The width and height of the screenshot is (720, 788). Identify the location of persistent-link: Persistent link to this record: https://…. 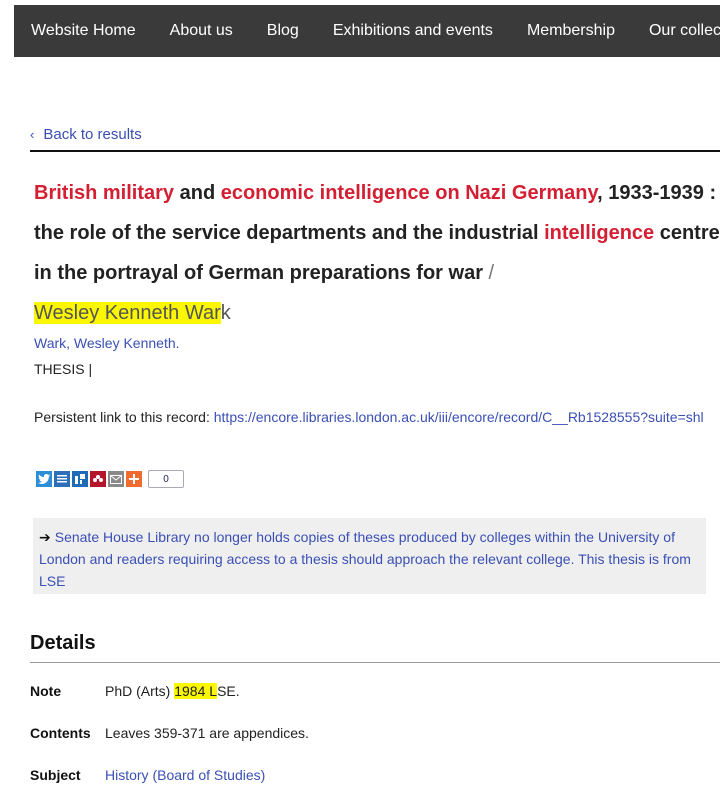
(374, 417).